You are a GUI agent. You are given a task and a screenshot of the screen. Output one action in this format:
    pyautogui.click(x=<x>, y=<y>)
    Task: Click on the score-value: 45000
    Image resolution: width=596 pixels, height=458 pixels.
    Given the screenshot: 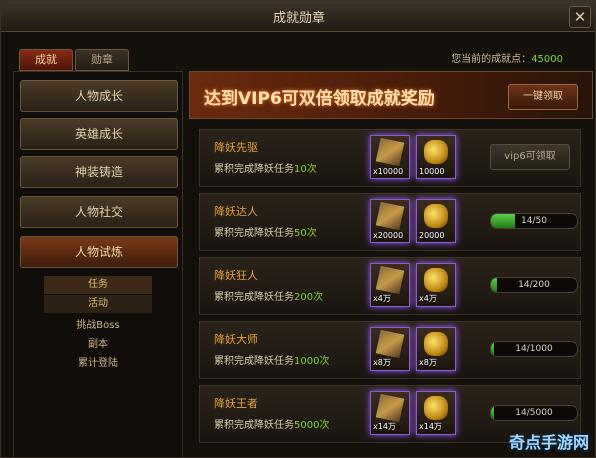 What is the action you would take?
    pyautogui.click(x=547, y=59)
    